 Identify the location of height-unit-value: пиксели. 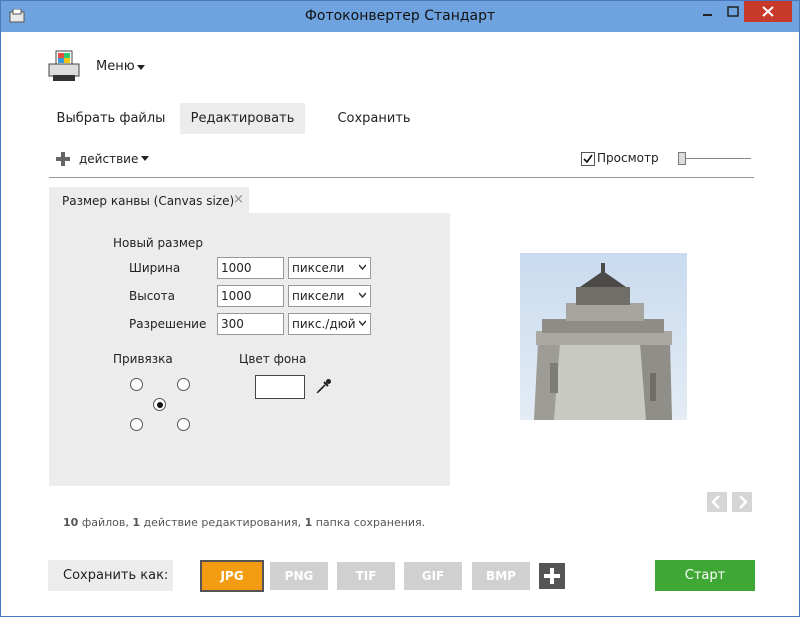
(318, 296).